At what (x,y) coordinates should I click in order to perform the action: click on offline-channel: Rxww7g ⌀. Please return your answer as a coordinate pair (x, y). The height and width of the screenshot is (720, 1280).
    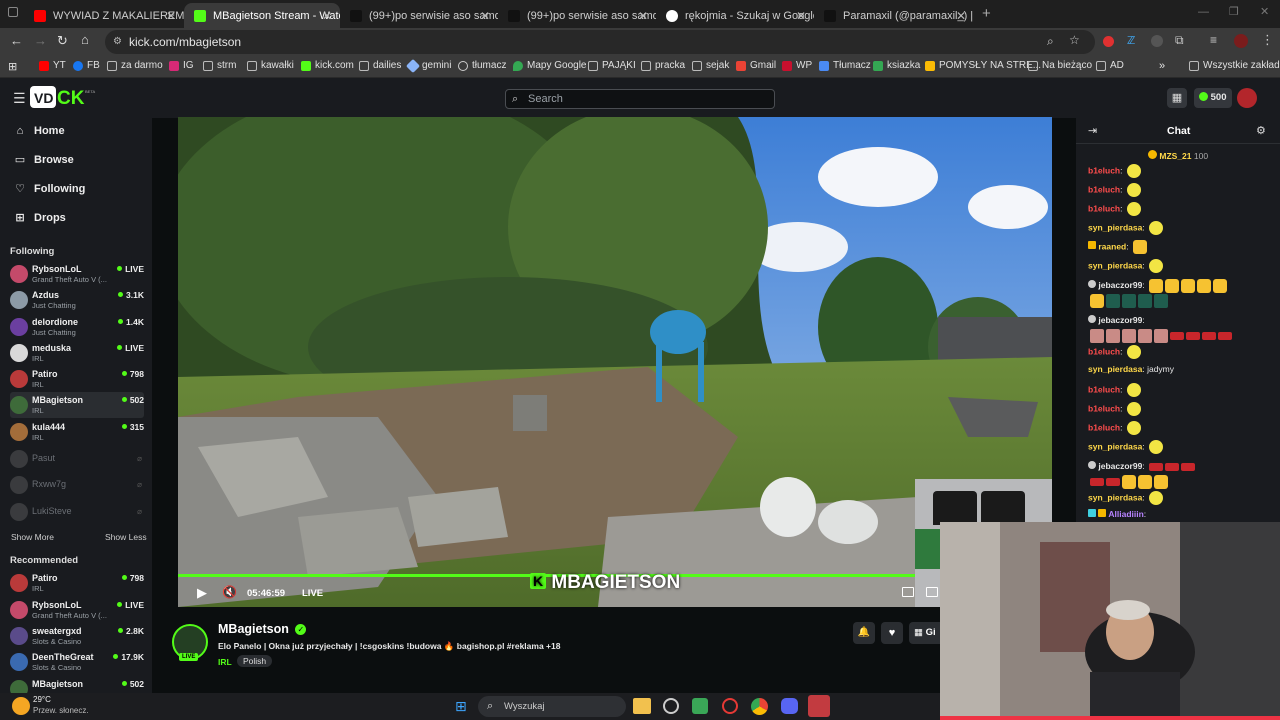
    Looking at the image, I should click on (77, 485).